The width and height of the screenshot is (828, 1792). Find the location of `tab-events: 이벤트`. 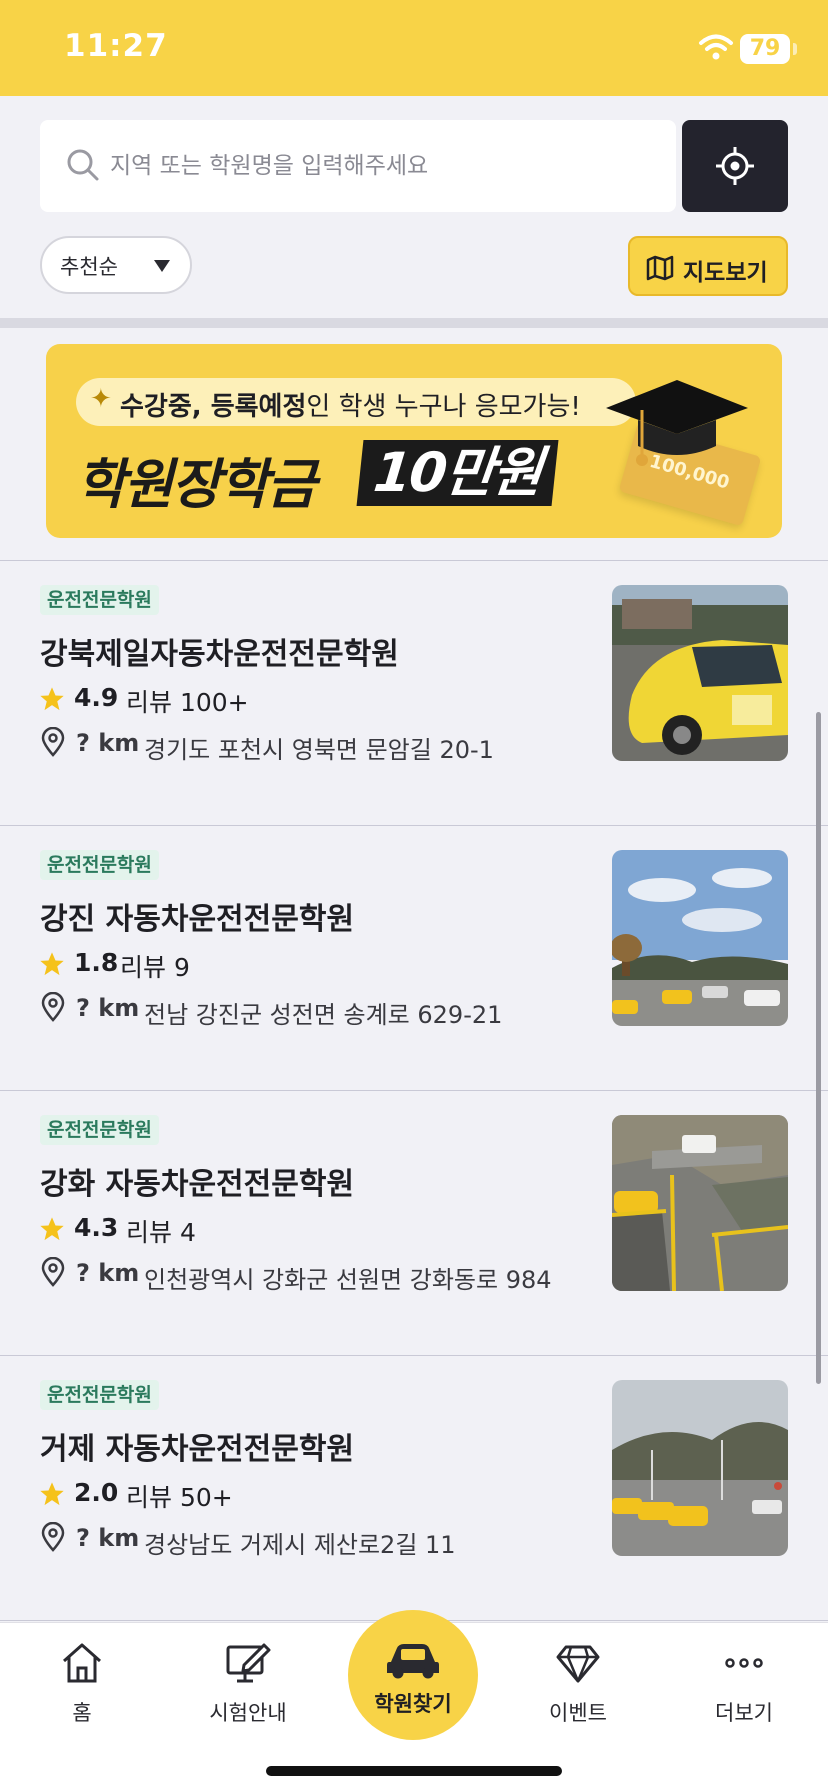

tab-events: 이벤트 is located at coordinates (578, 1689).